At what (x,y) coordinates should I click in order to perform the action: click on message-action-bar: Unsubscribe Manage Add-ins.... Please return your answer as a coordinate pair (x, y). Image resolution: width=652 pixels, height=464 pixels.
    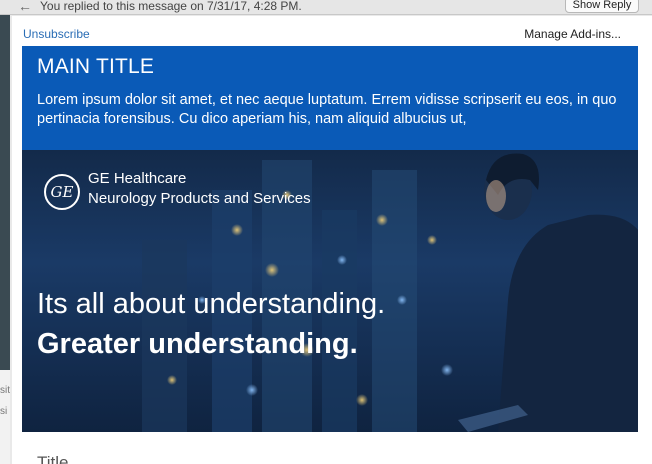
    Looking at the image, I should click on (332, 31).